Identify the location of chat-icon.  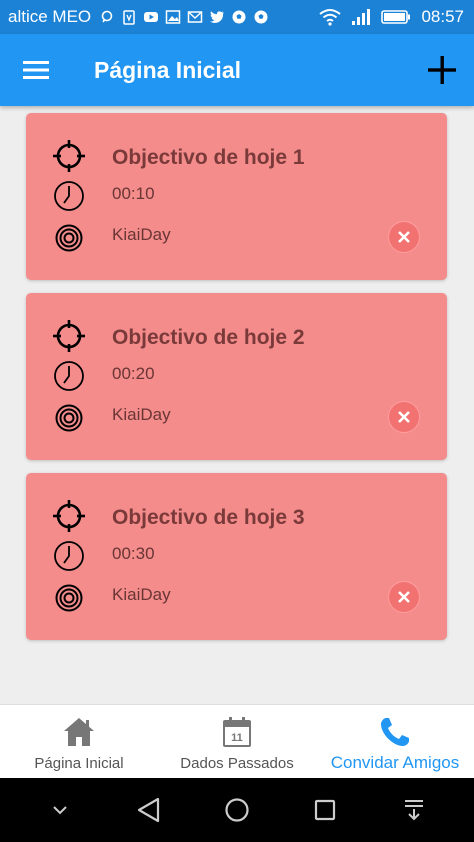
(107, 16).